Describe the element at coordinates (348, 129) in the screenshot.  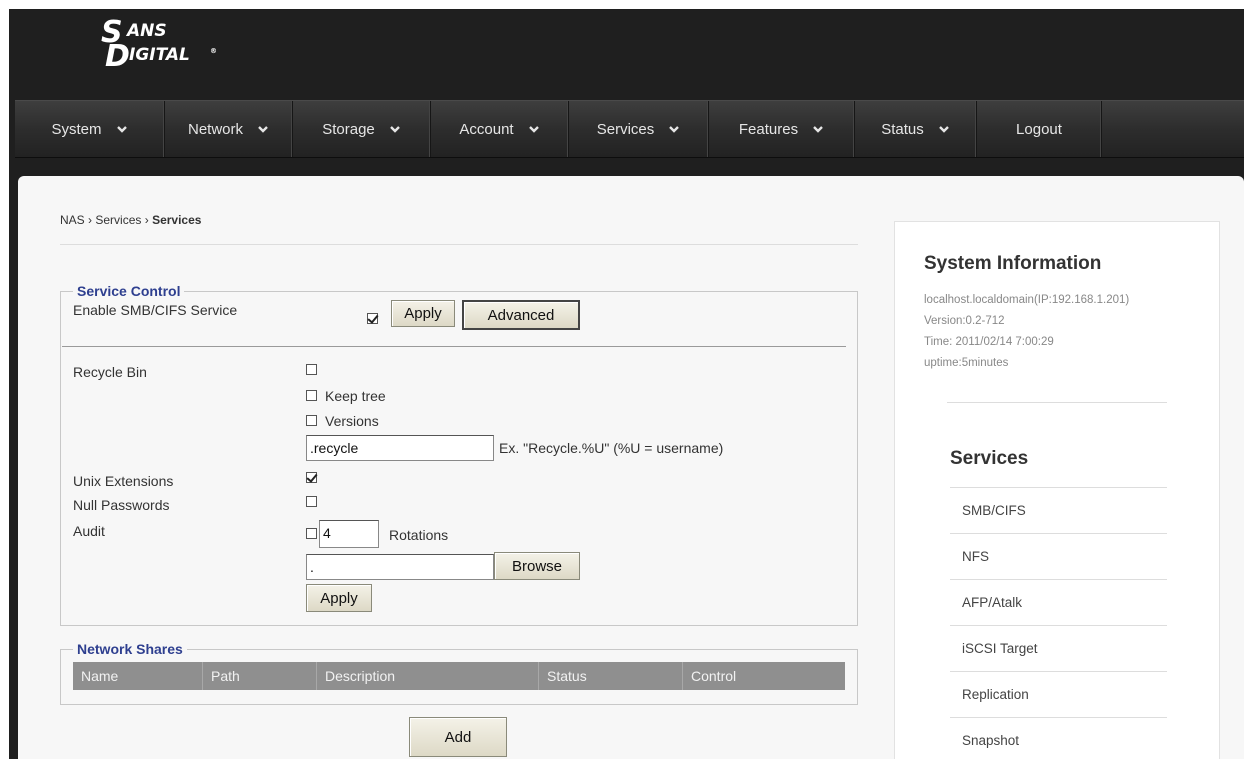
I see `nav-label: Storage` at that location.